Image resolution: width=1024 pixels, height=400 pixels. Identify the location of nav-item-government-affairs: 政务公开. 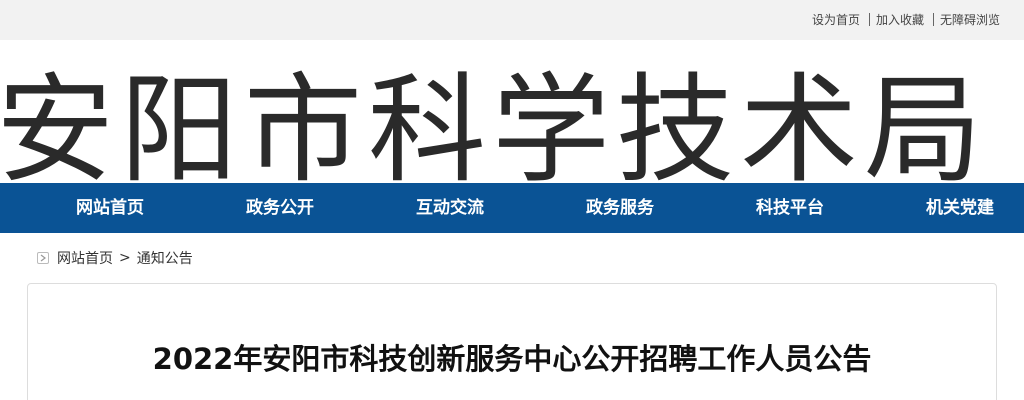
(280, 208).